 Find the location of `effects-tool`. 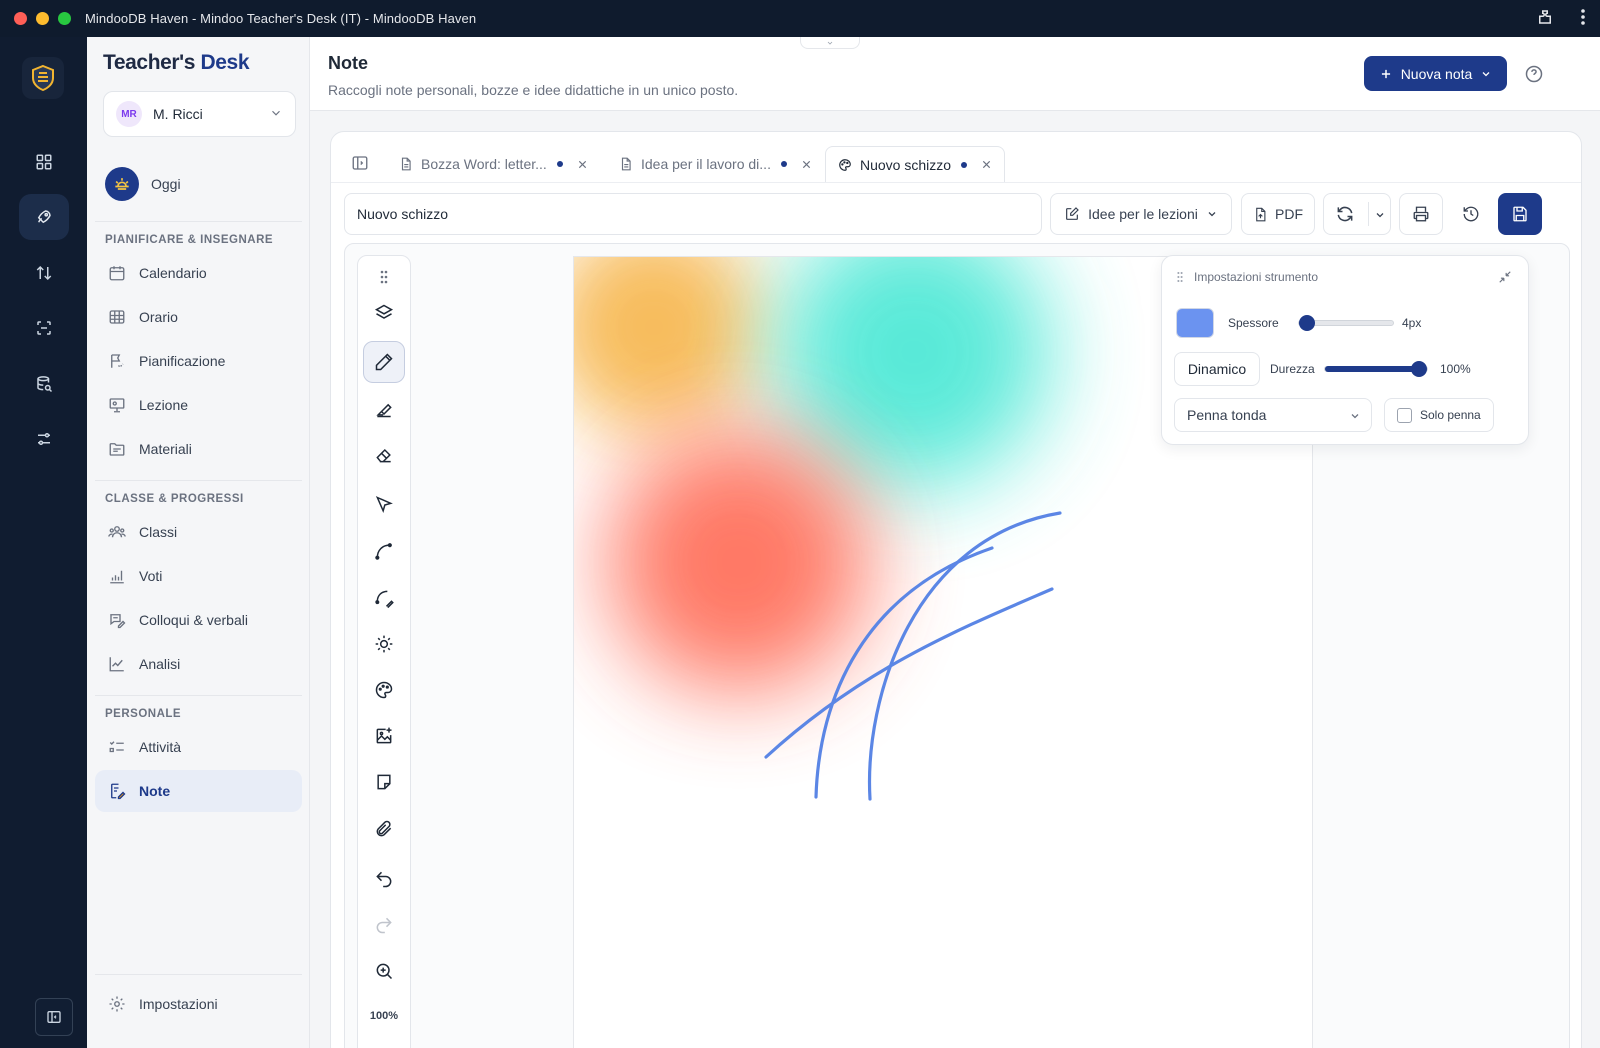

effects-tool is located at coordinates (384, 644).